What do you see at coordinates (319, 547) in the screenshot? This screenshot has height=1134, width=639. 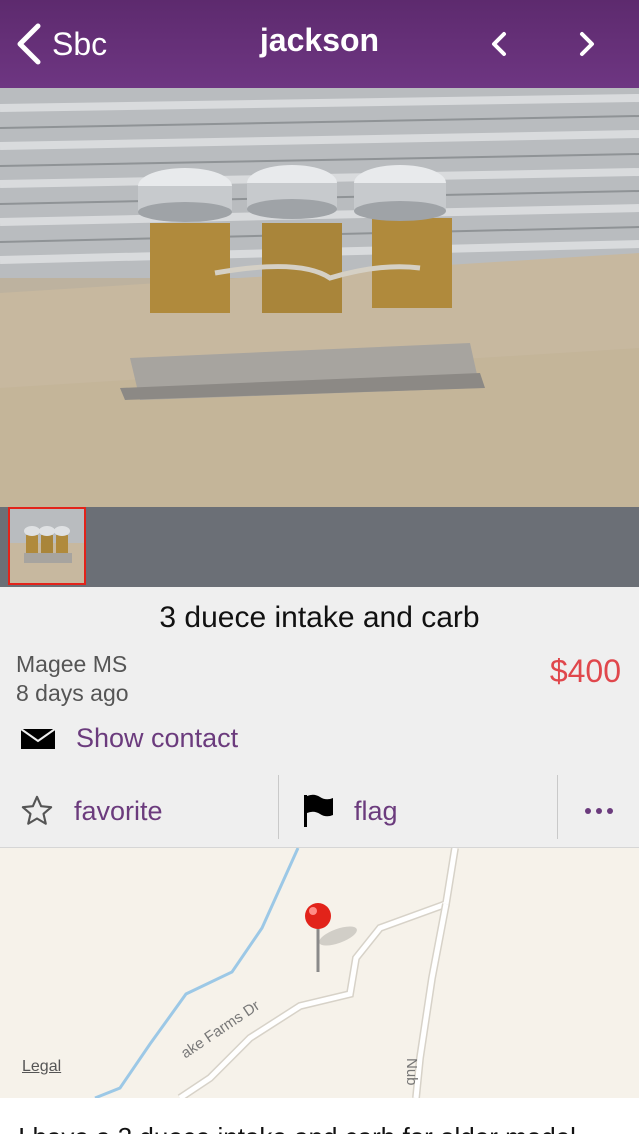 I see `thumbnail-strip` at bounding box center [319, 547].